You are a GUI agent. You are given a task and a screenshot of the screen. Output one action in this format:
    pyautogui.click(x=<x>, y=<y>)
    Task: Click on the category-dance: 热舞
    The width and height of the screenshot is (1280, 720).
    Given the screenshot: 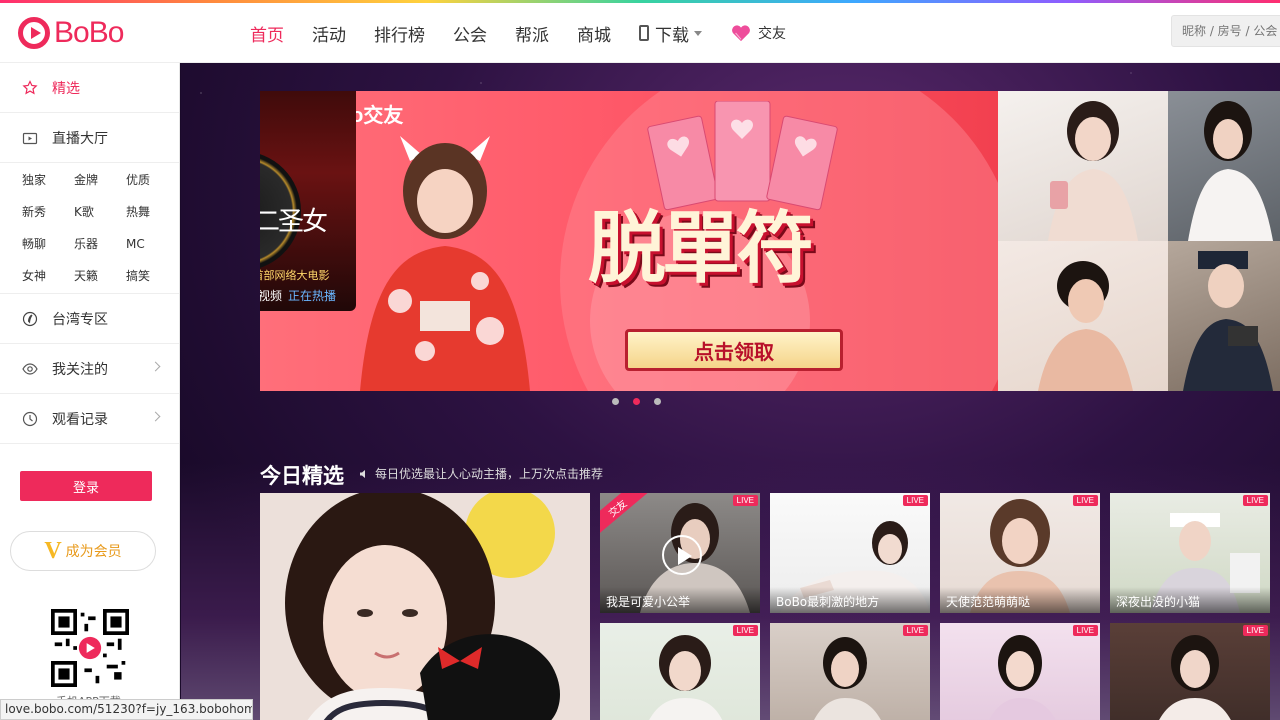 What is the action you would take?
    pyautogui.click(x=152, y=212)
    